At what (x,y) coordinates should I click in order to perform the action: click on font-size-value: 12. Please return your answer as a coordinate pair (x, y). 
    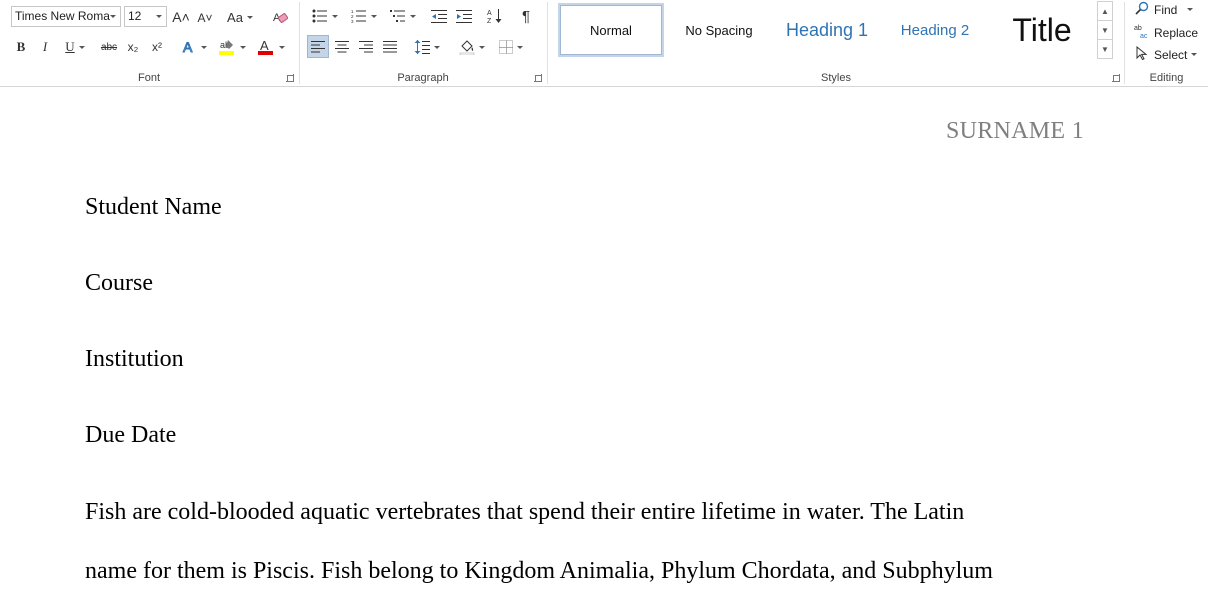
    Looking at the image, I should click on (135, 16).